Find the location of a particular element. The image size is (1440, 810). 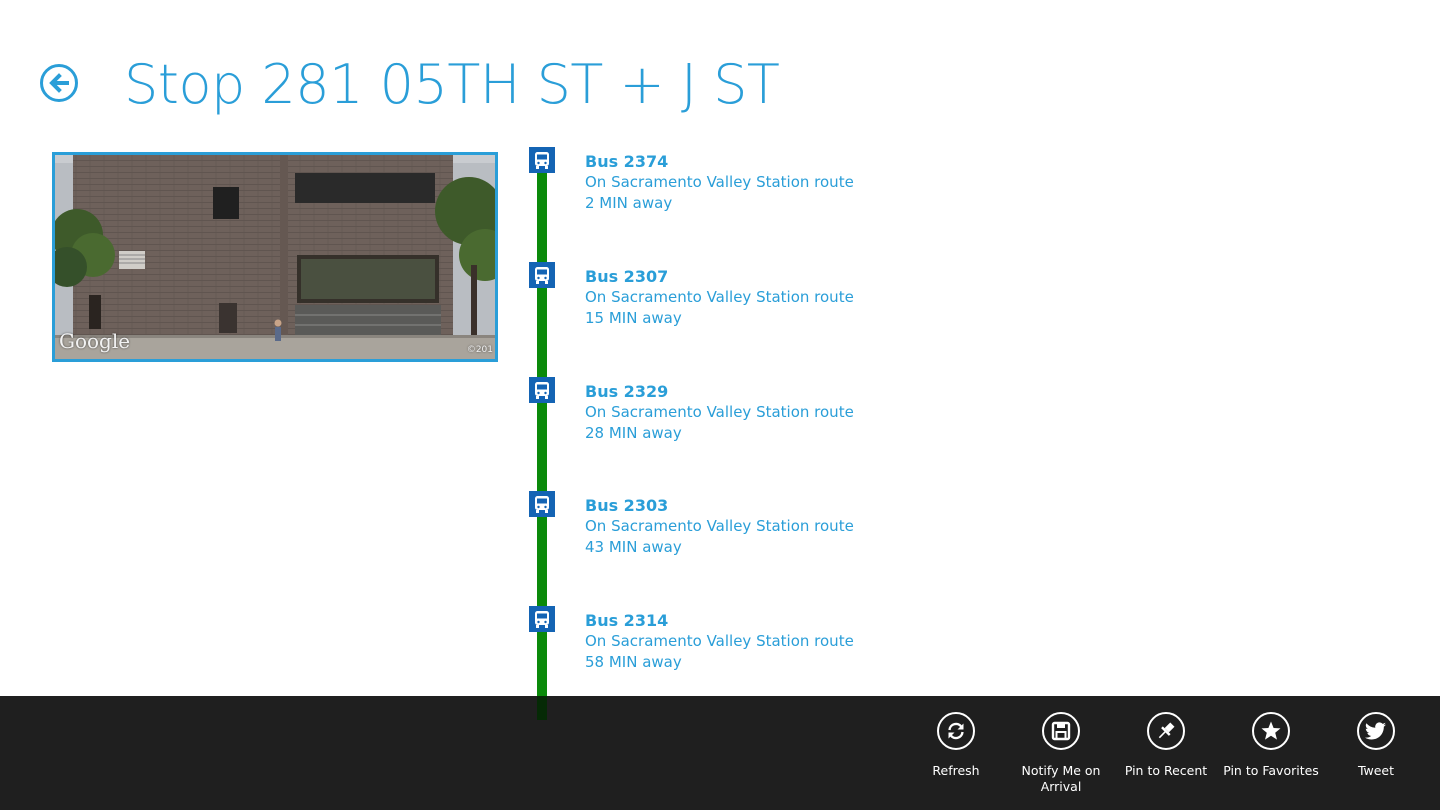

pin-favorites-button-label: Pin to Favorites is located at coordinates (1271, 770).